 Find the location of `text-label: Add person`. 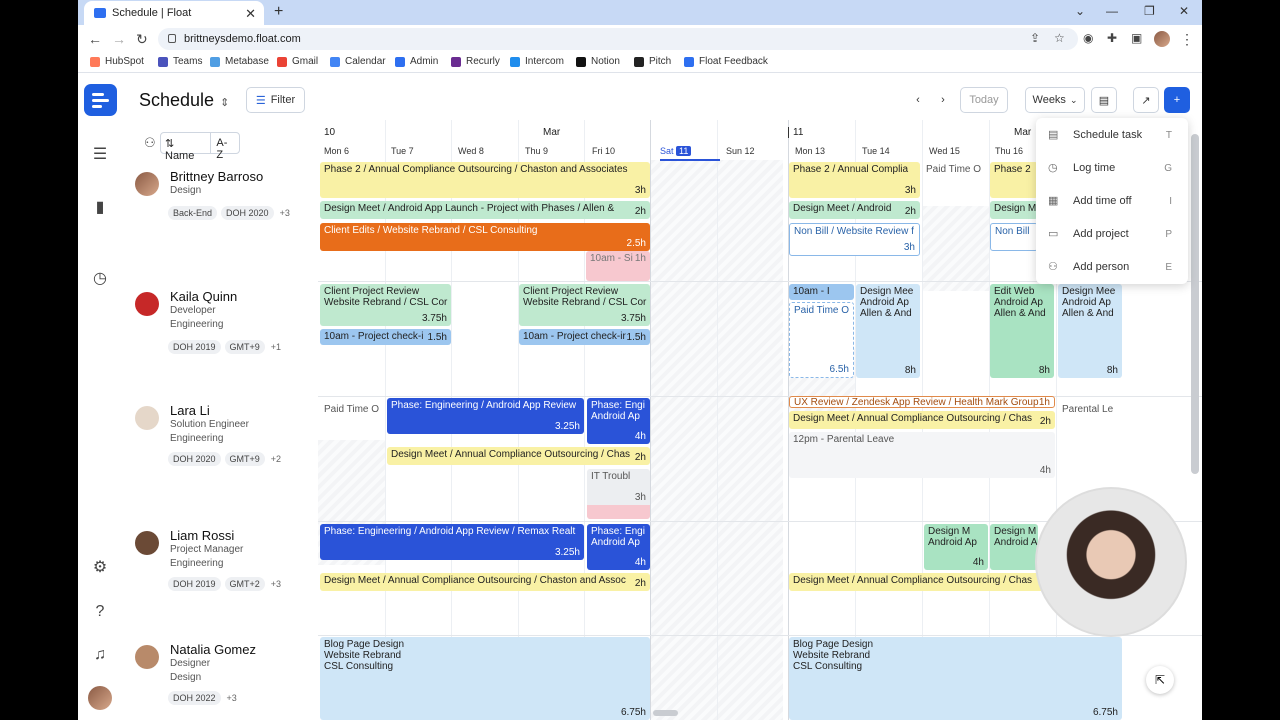

text-label: Add person is located at coordinates (1101, 267).